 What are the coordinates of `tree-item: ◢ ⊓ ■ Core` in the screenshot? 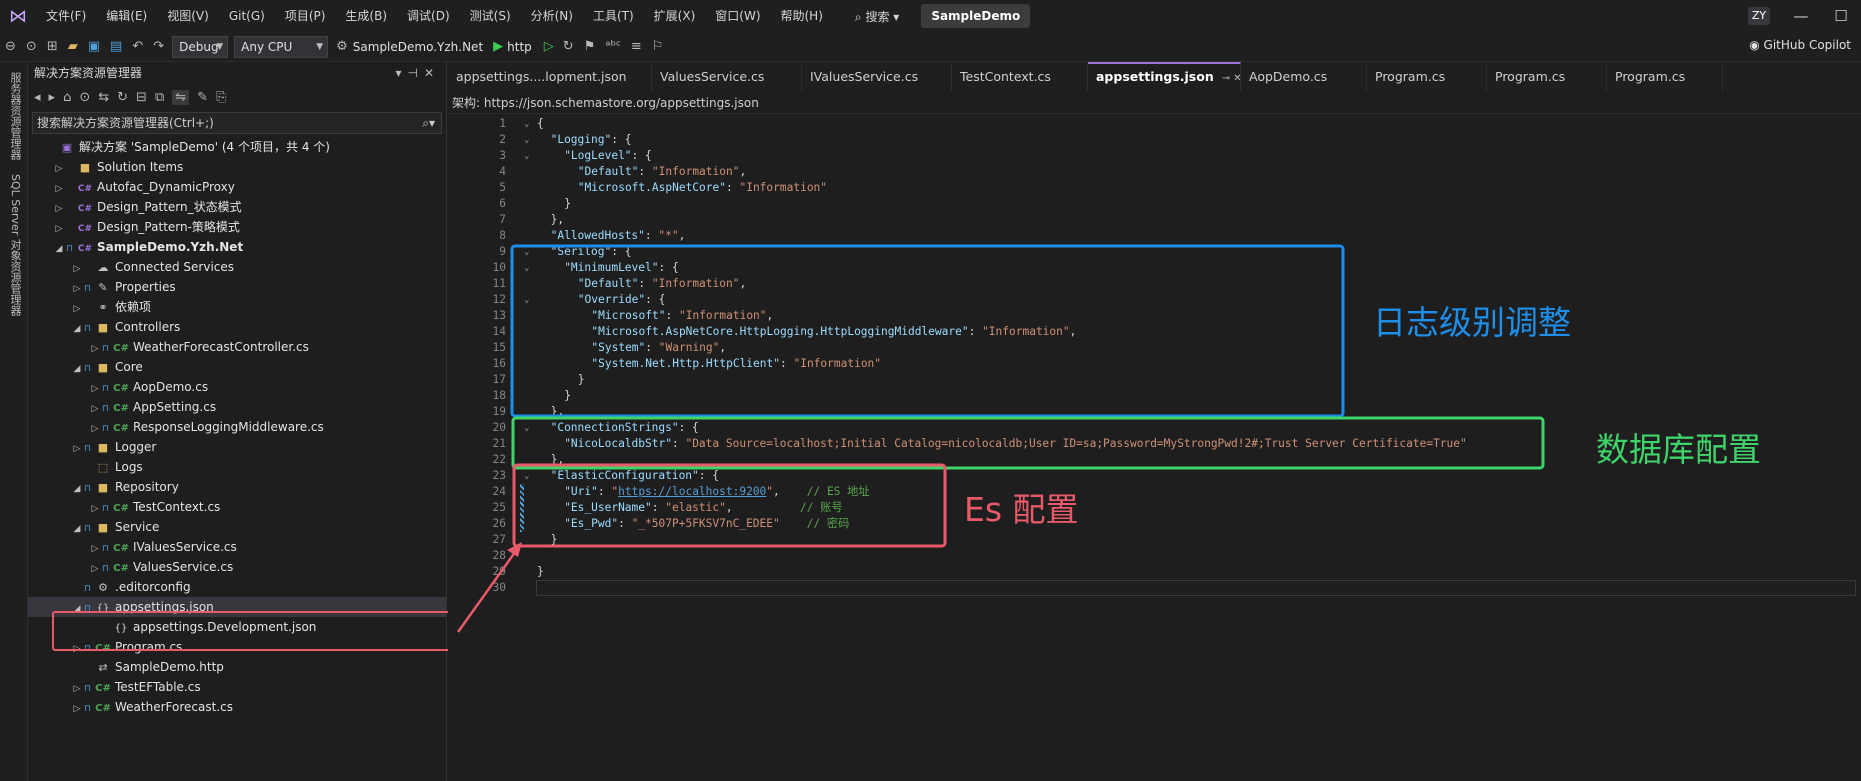 It's located at (237, 367).